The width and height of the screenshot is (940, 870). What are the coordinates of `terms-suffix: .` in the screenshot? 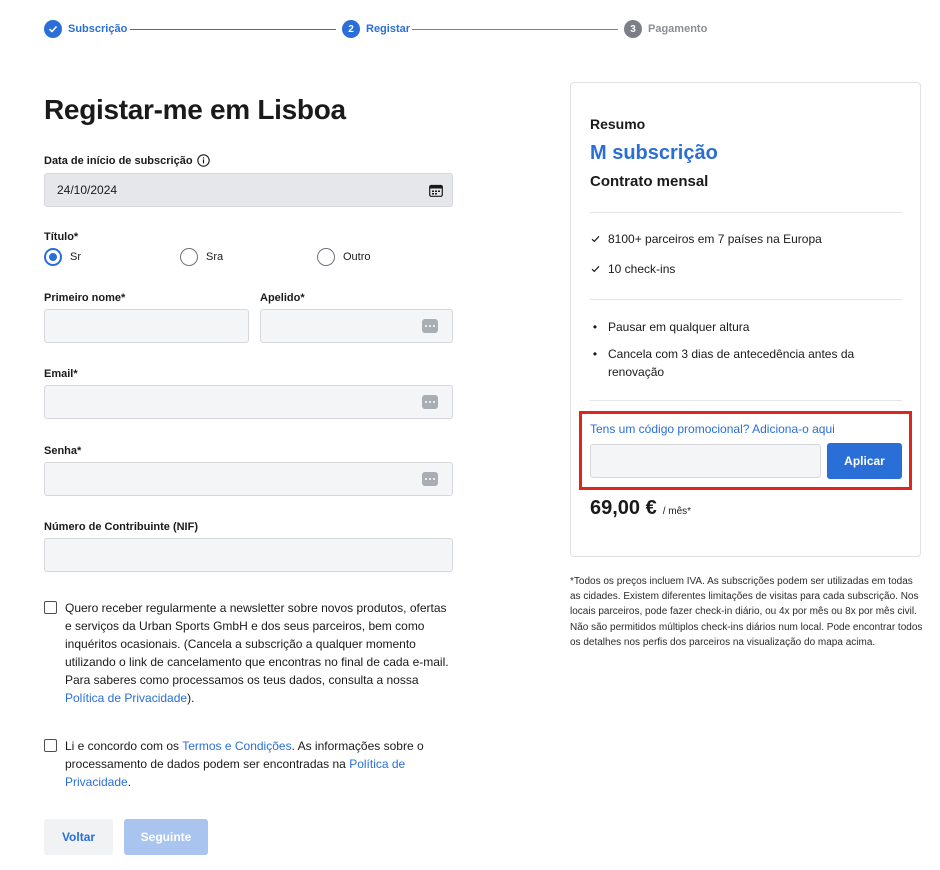 It's located at (129, 782).